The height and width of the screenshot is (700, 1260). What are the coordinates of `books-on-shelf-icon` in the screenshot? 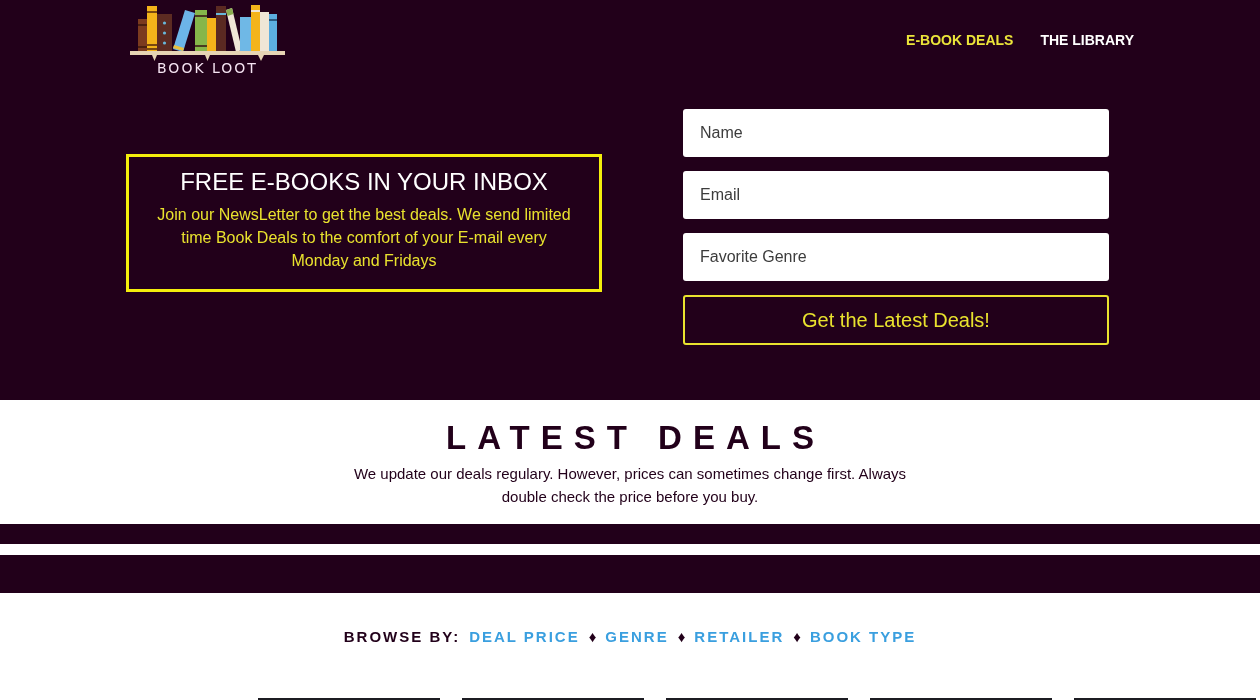 It's located at (207, 33).